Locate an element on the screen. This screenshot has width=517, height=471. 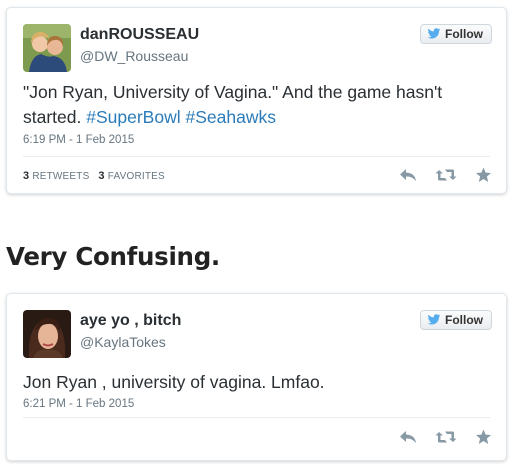
user-display-name: danROUSSEAU is located at coordinates (139, 35).